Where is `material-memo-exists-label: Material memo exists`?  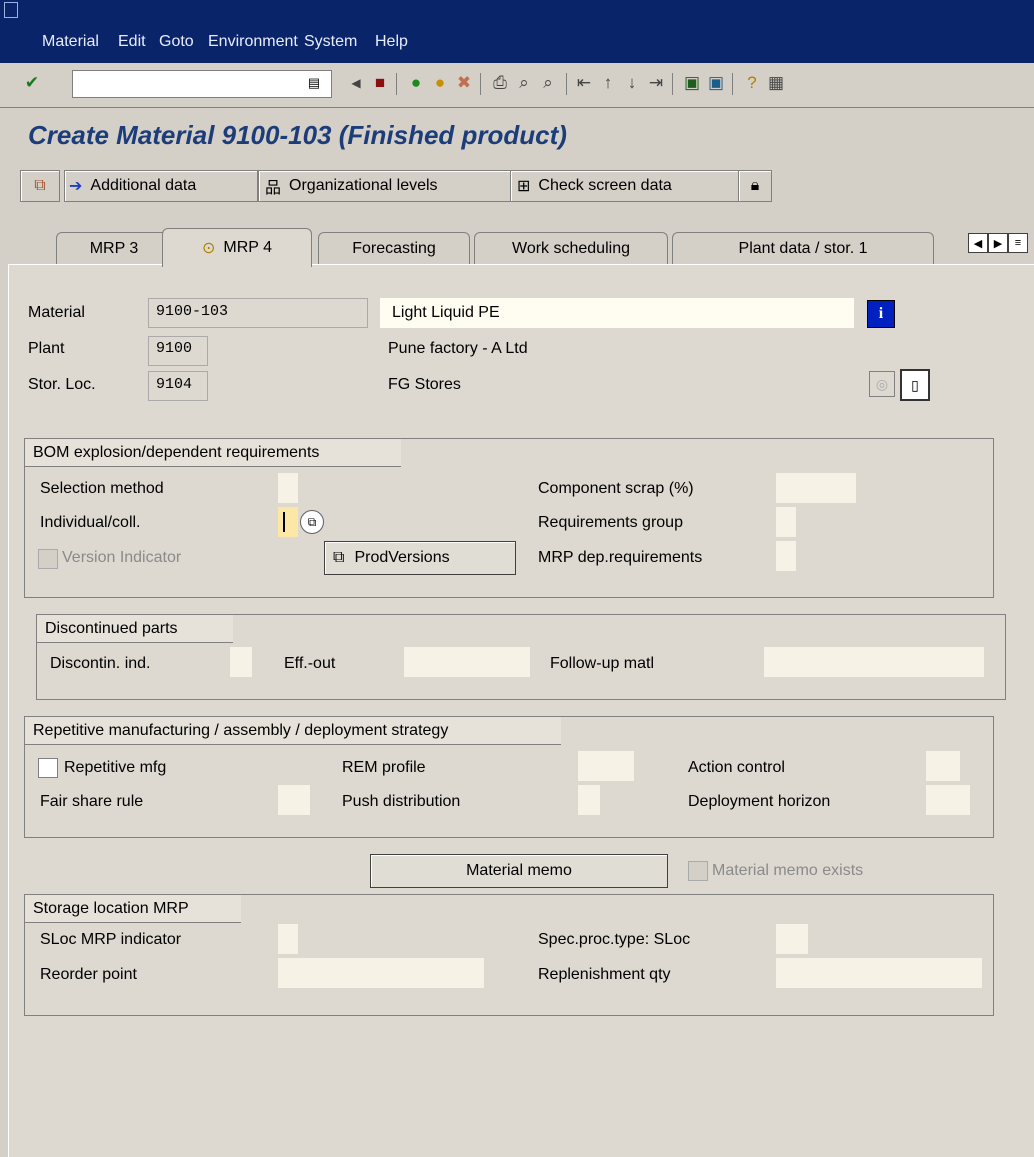
material-memo-exists-label: Material memo exists is located at coordinates (788, 870).